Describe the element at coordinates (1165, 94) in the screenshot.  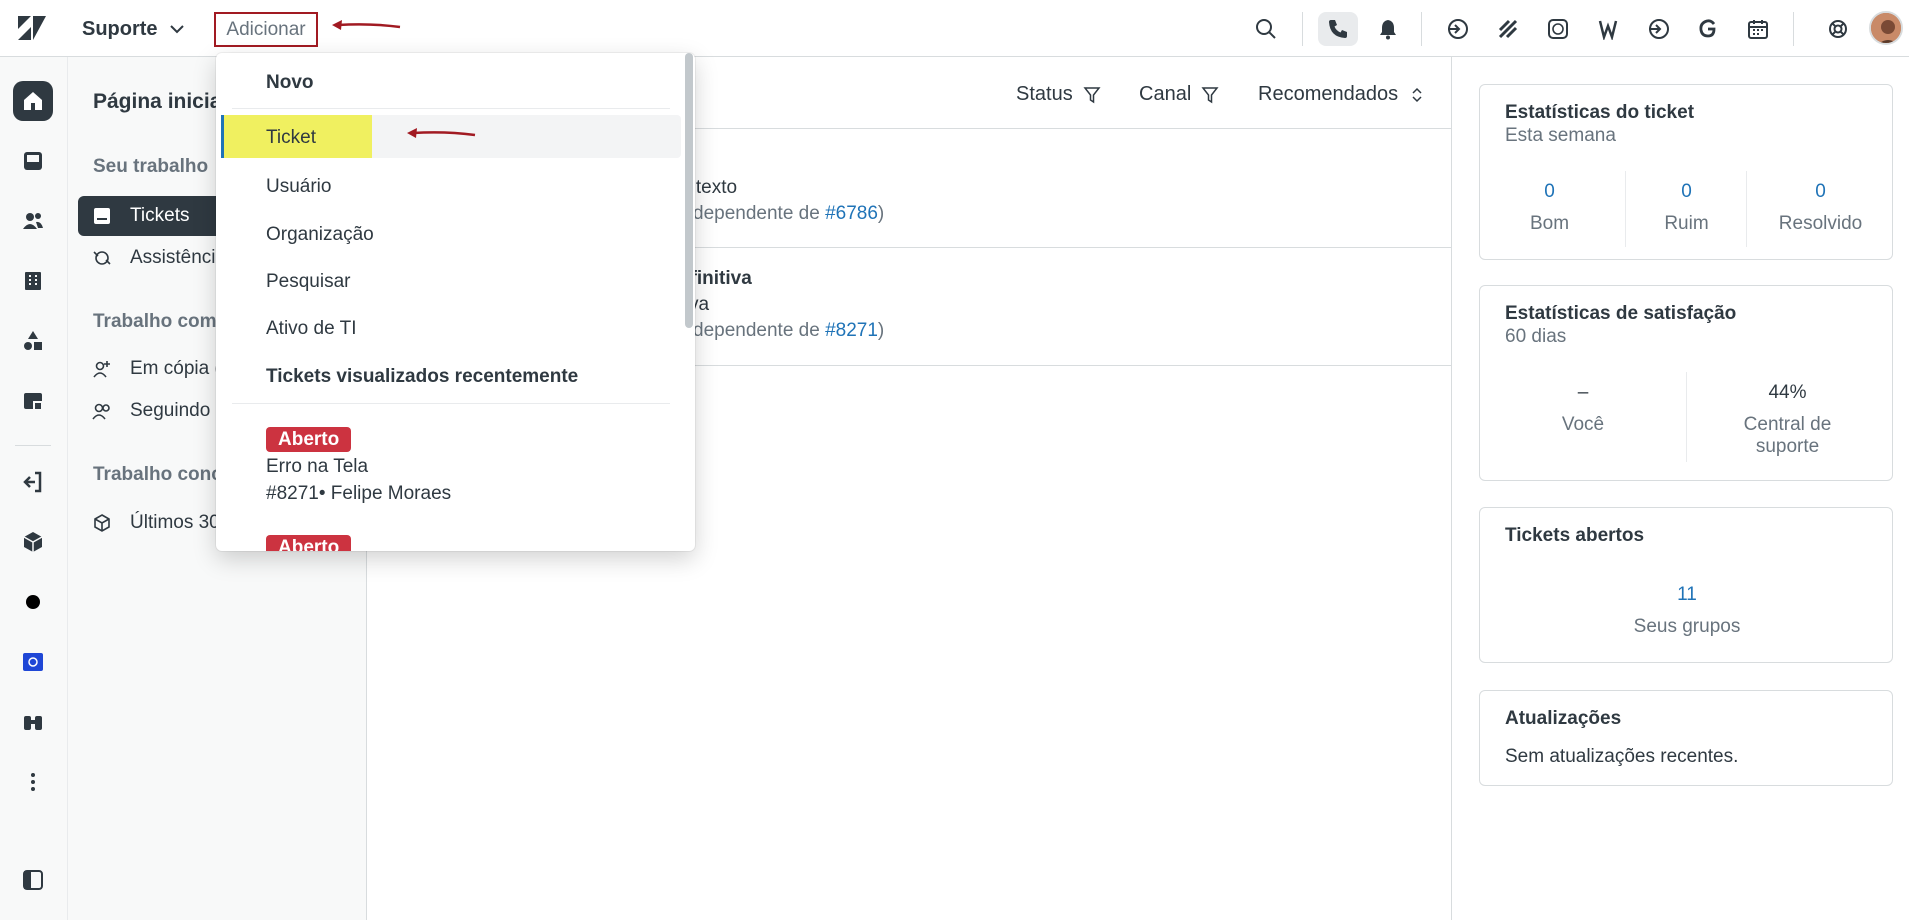
I see `filter-label: Canal` at that location.